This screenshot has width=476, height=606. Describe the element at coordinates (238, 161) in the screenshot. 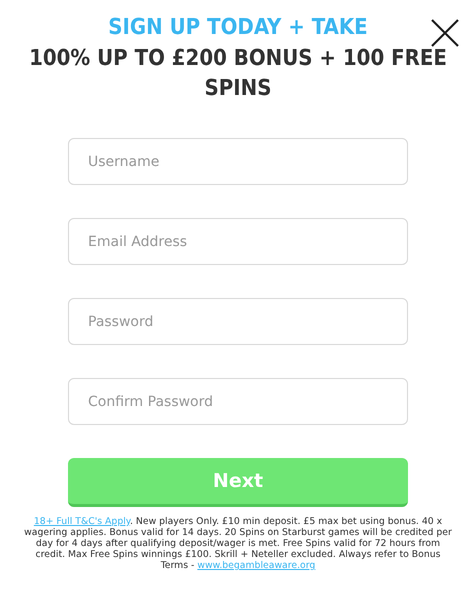

I see `input-field: Username` at that location.